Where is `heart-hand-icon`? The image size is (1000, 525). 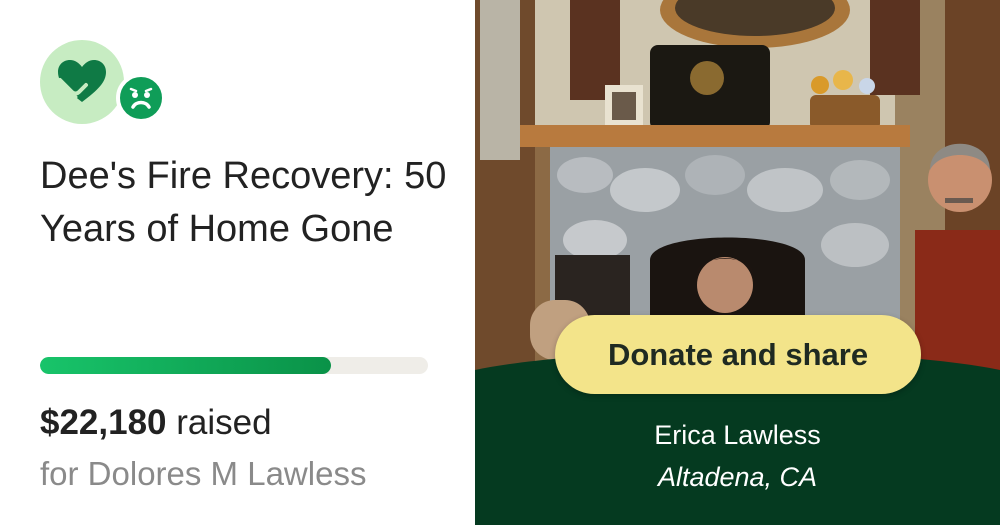
heart-hand-icon is located at coordinates (82, 81).